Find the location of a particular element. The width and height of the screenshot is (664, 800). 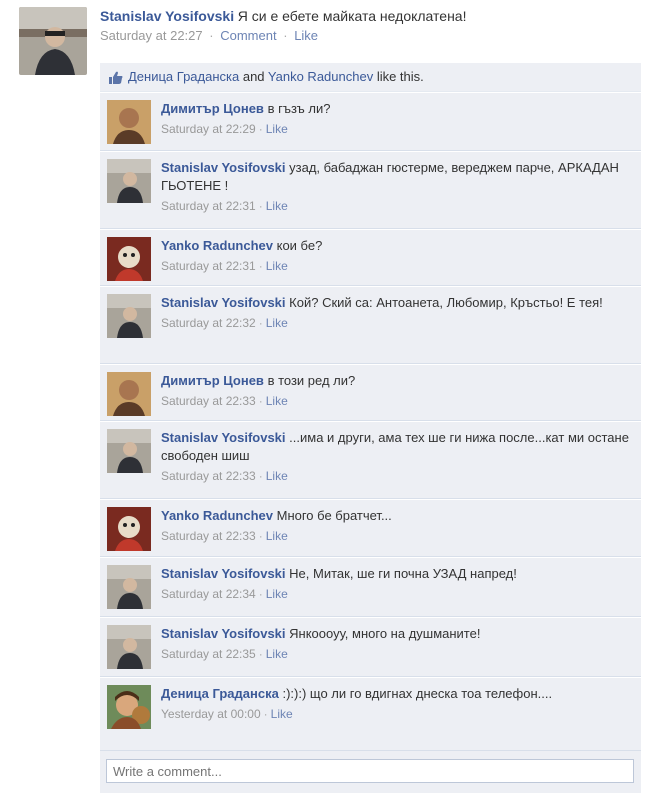

comment-text: Не, Митак, ше ги почна УЗАД напред! is located at coordinates (403, 573).